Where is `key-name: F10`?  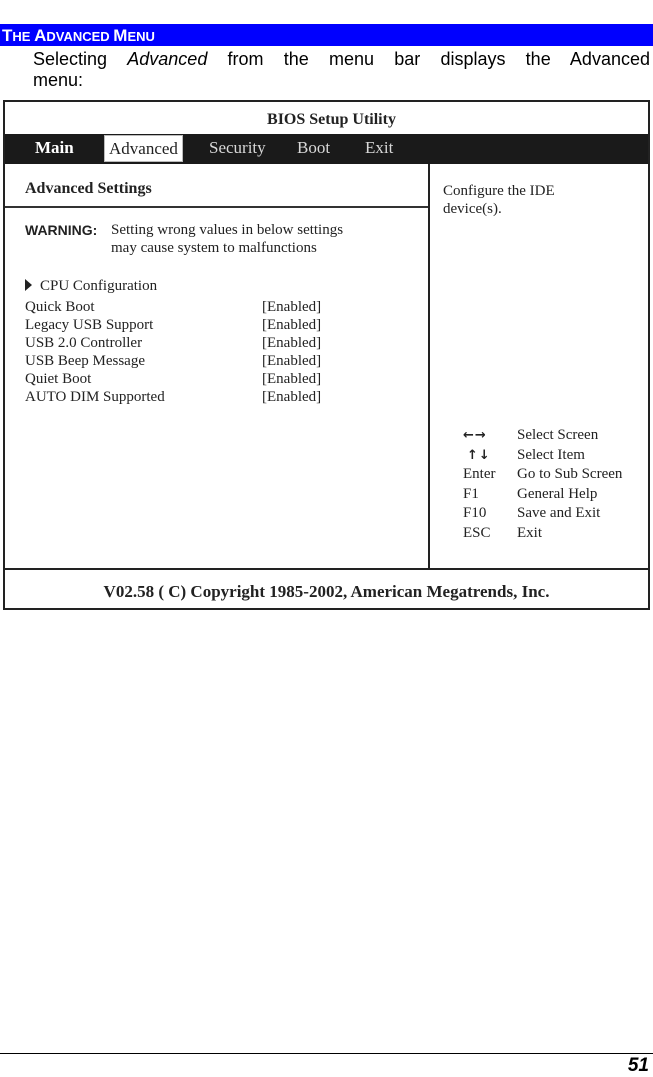
key-name: F10 is located at coordinates (475, 513).